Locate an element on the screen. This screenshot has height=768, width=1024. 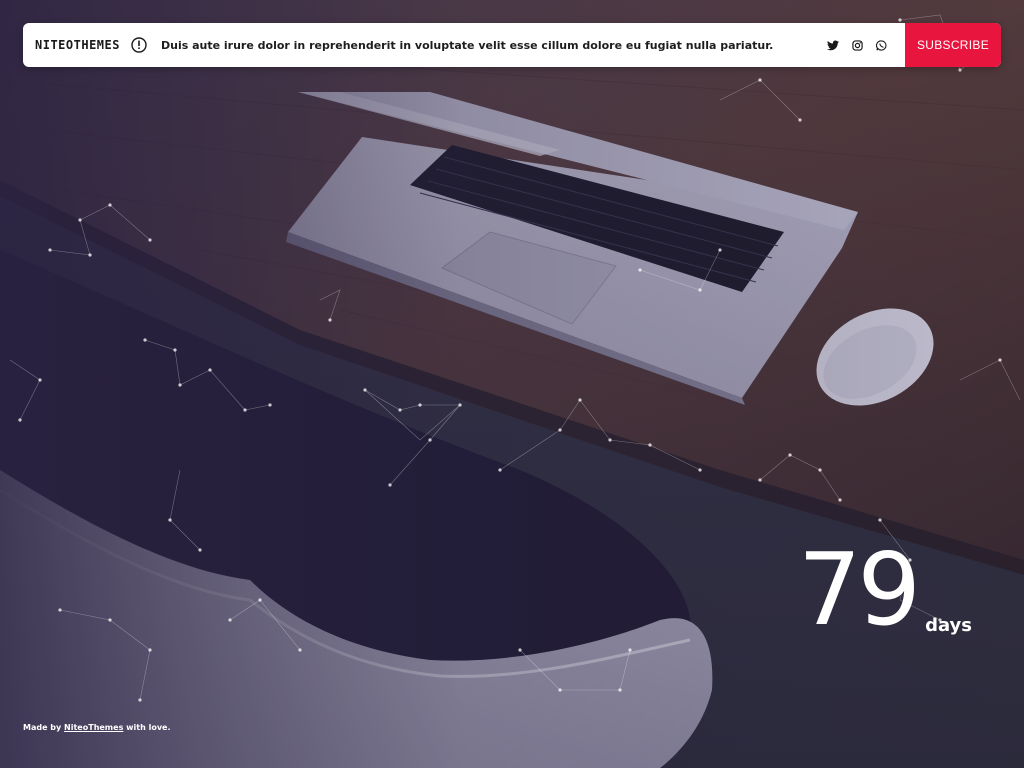
social-links is located at coordinates (857, 45).